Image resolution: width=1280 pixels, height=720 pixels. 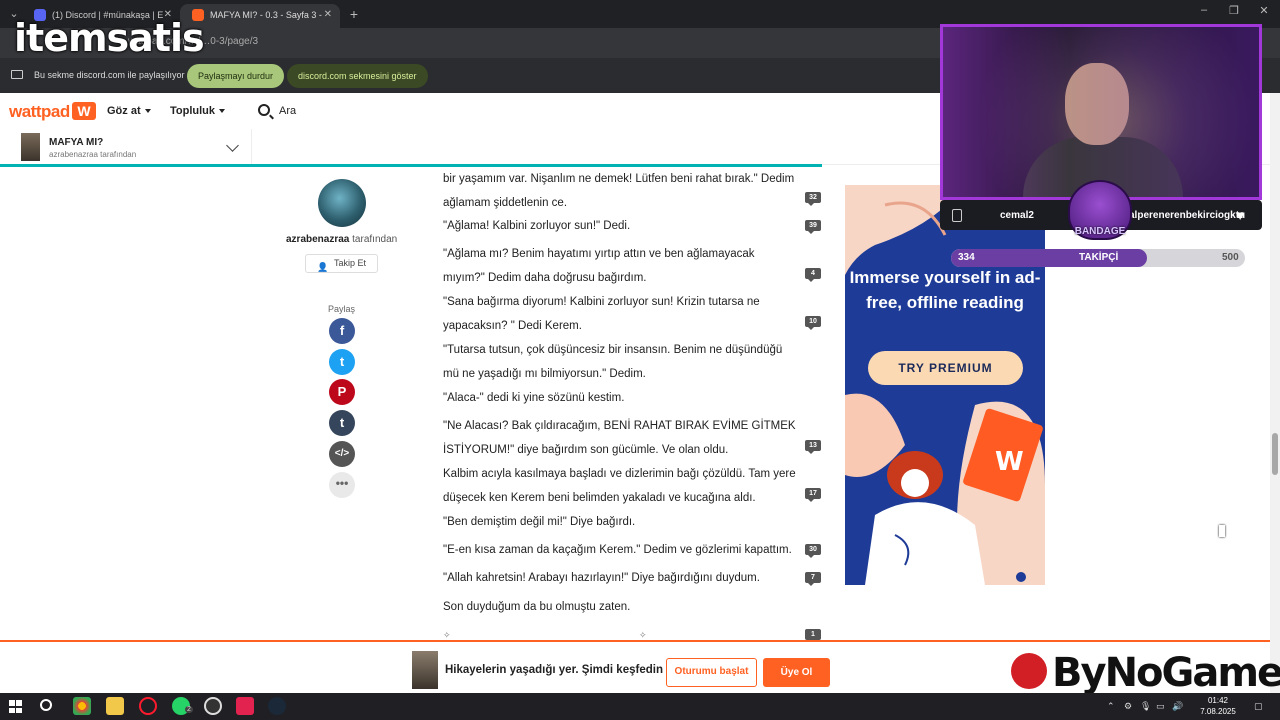 I want to click on close-window-icon: ✕, so click(x=1264, y=10).